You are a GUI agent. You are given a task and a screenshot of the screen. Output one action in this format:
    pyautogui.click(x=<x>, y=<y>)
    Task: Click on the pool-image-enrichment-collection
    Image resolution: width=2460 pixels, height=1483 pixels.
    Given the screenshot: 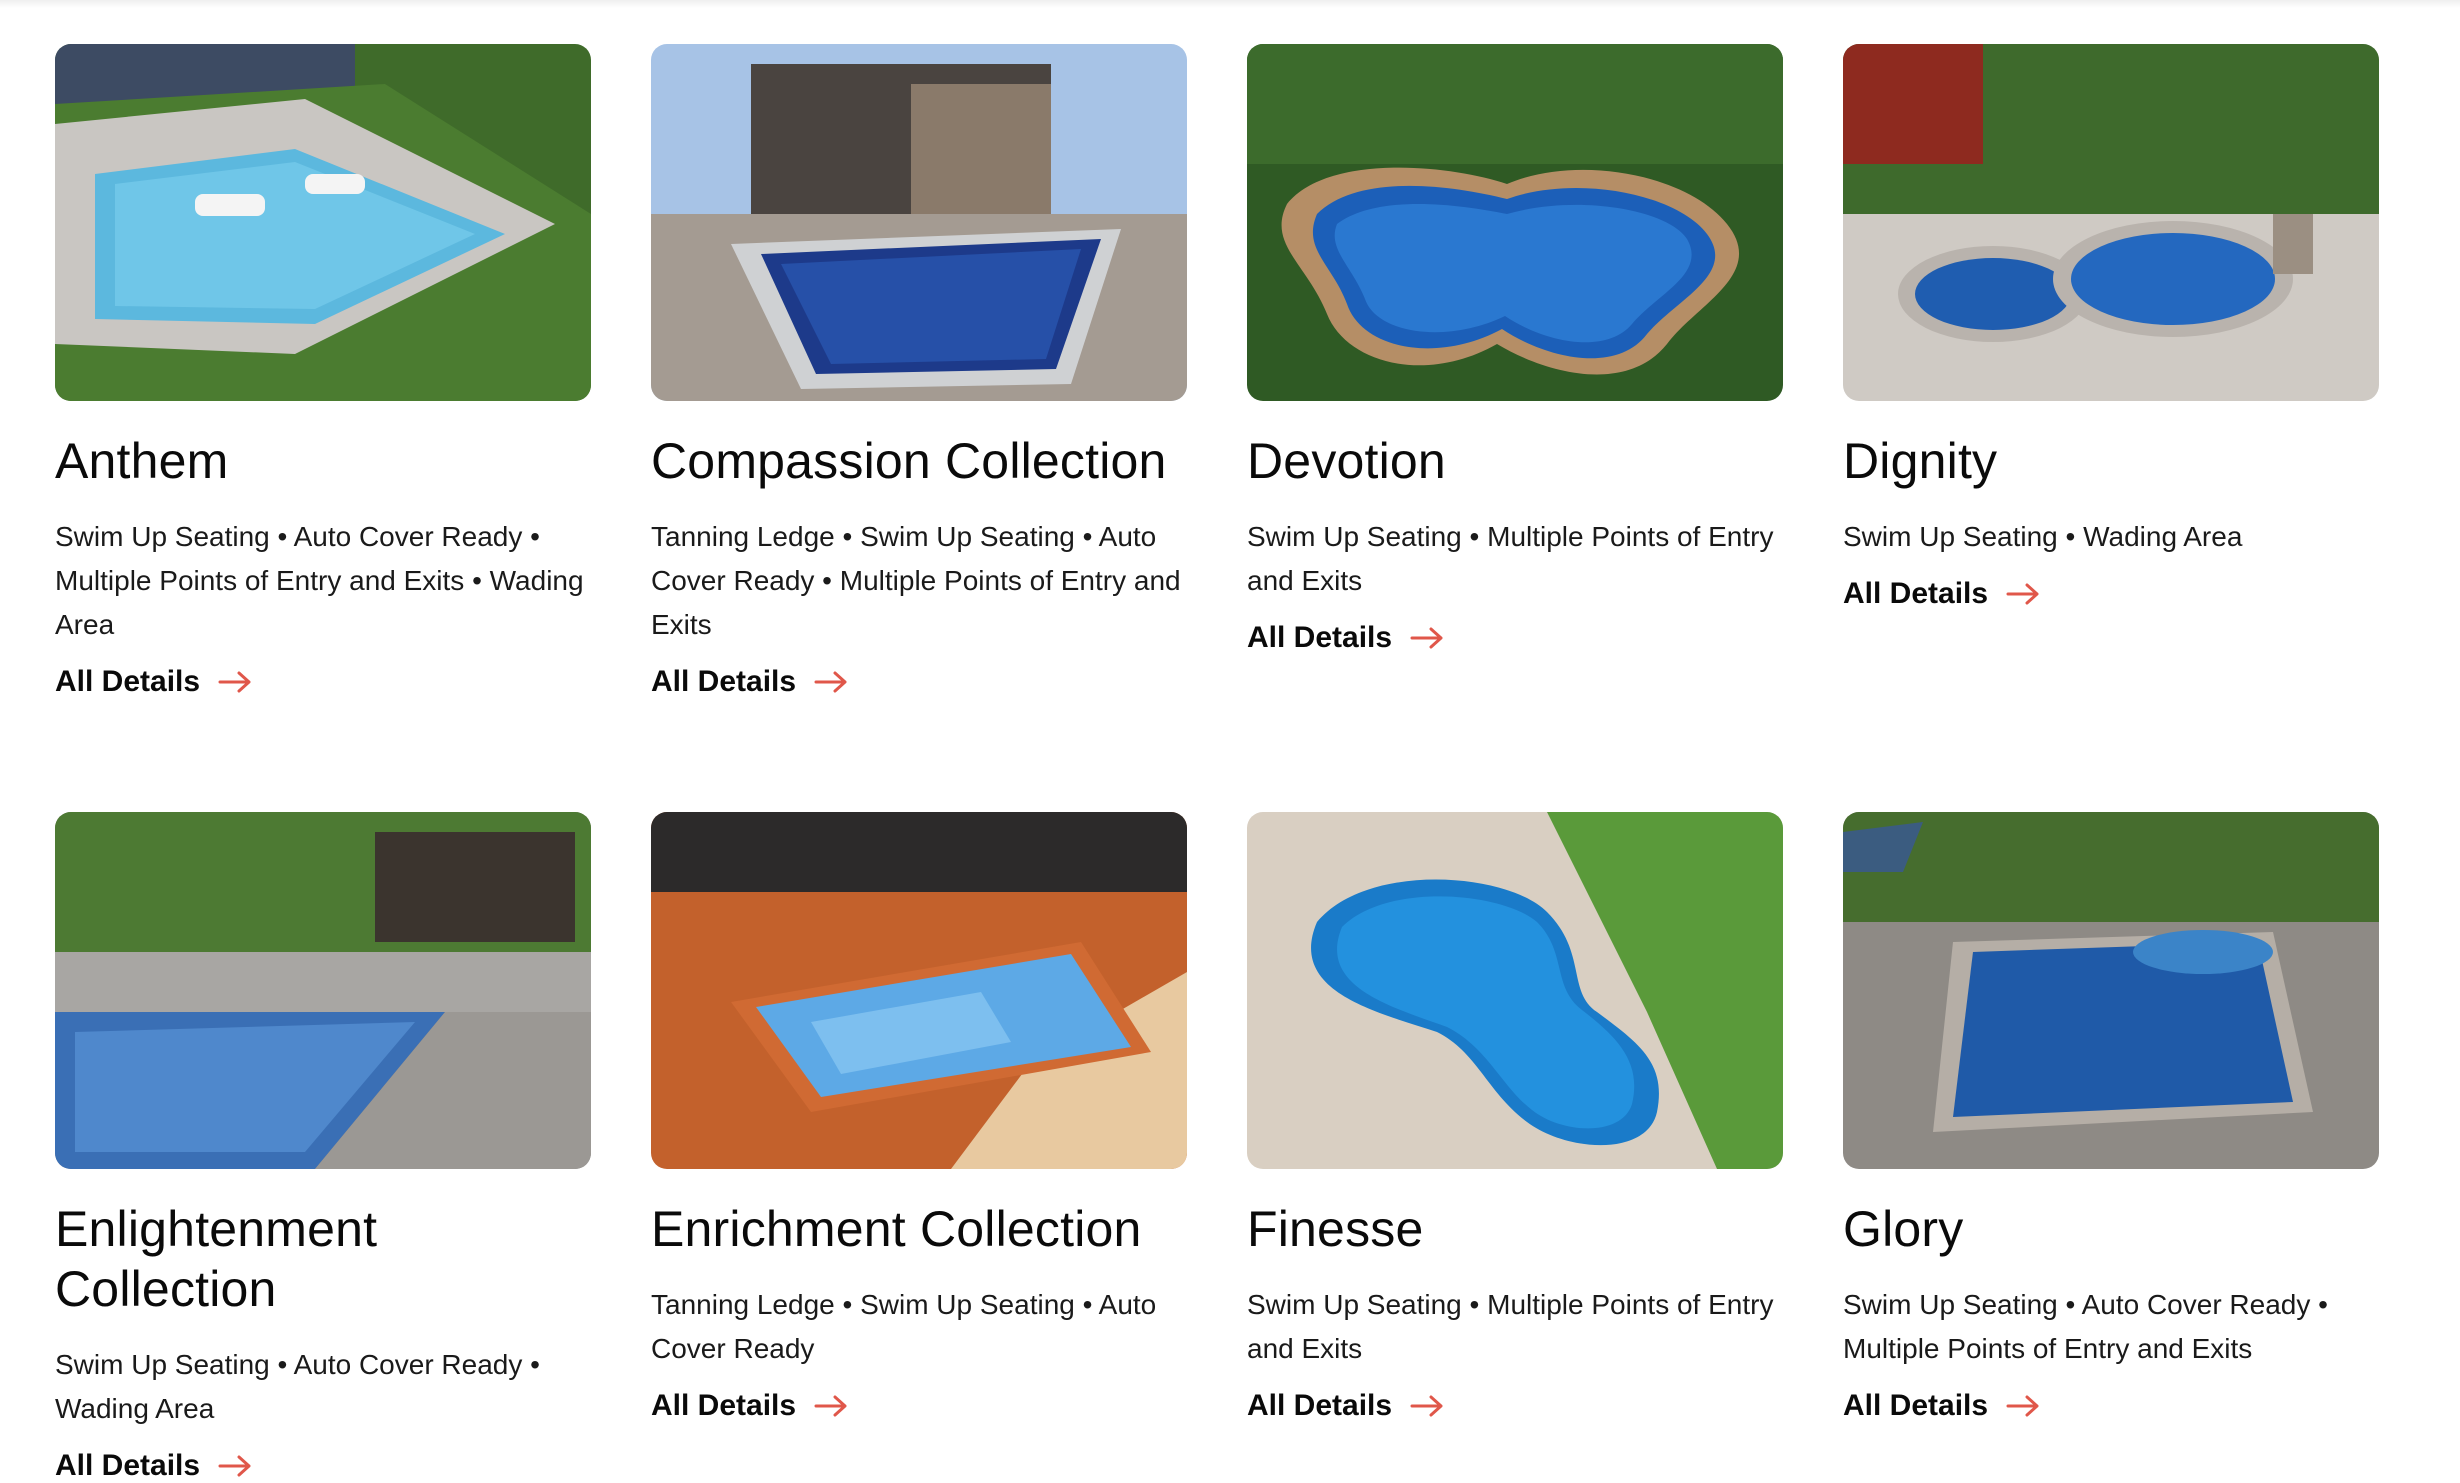 What is the action you would take?
    pyautogui.click(x=919, y=990)
    